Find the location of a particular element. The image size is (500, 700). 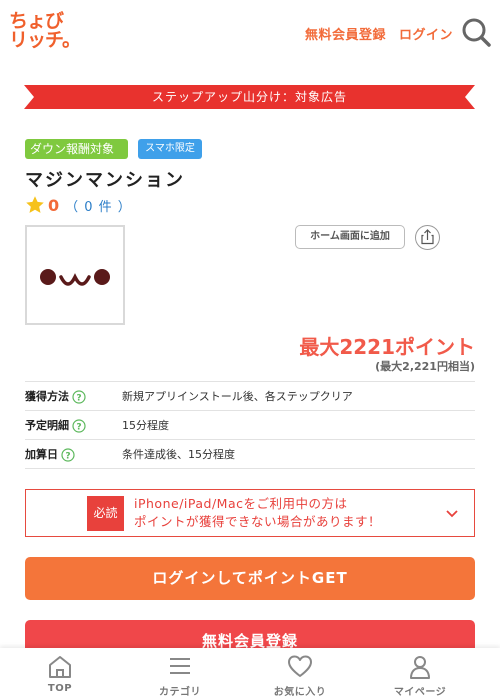

nav-item-top: TOP is located at coordinates (60, 674).